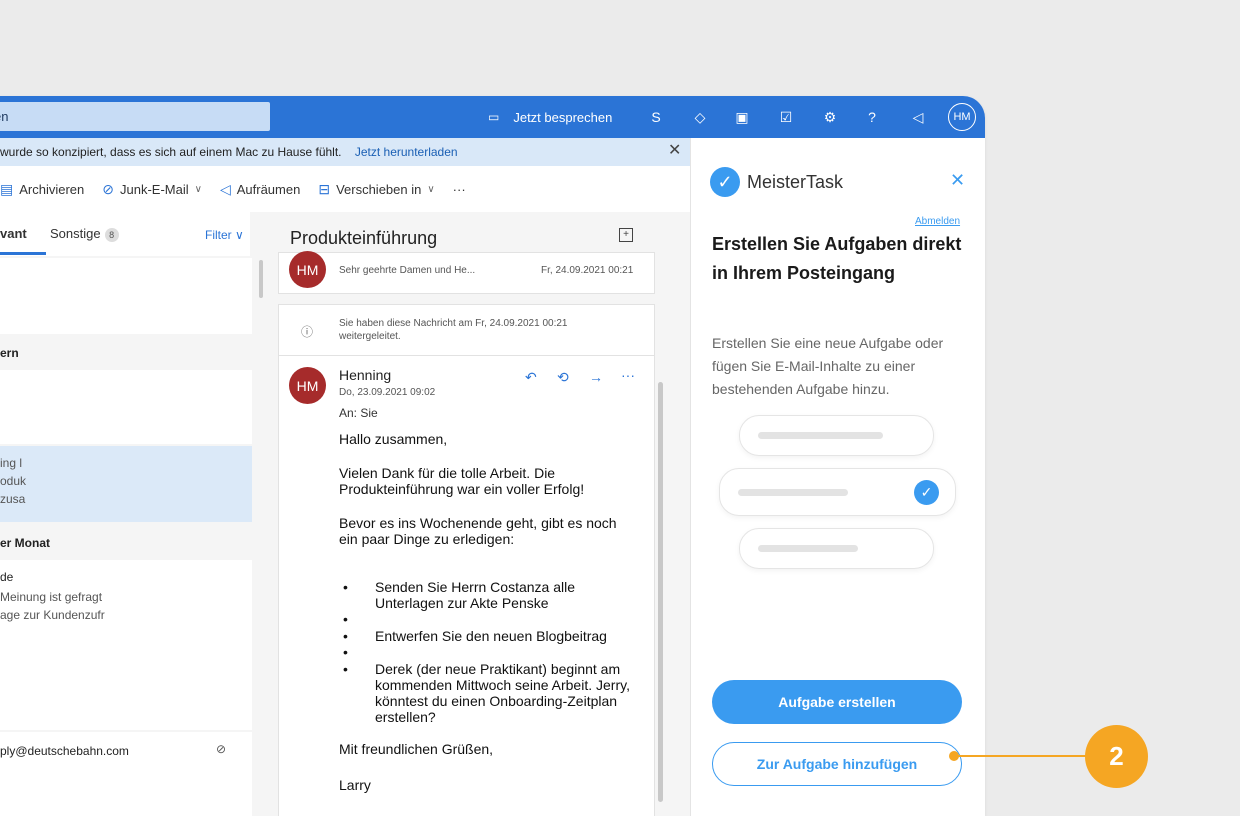 The width and height of the screenshot is (1240, 816). Describe the element at coordinates (358, 413) in the screenshot. I see `recipient-line: An: Sie` at that location.